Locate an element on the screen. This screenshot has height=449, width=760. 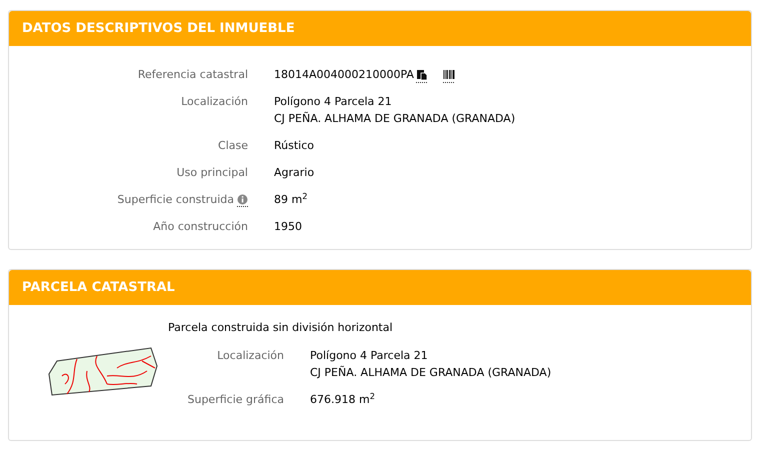
field-label: Clase is located at coordinates (233, 146).